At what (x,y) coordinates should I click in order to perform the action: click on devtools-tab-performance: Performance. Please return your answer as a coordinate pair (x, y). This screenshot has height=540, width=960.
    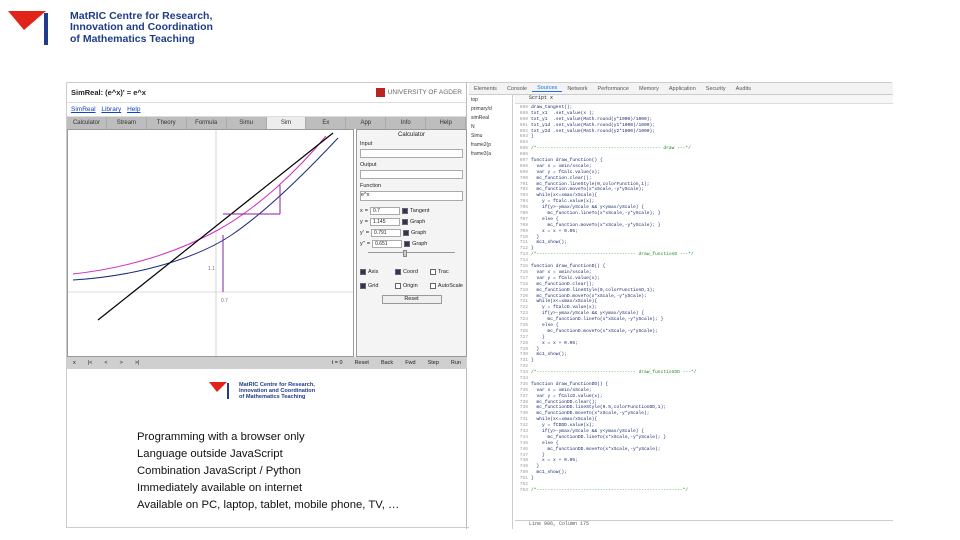
    Looking at the image, I should click on (613, 89).